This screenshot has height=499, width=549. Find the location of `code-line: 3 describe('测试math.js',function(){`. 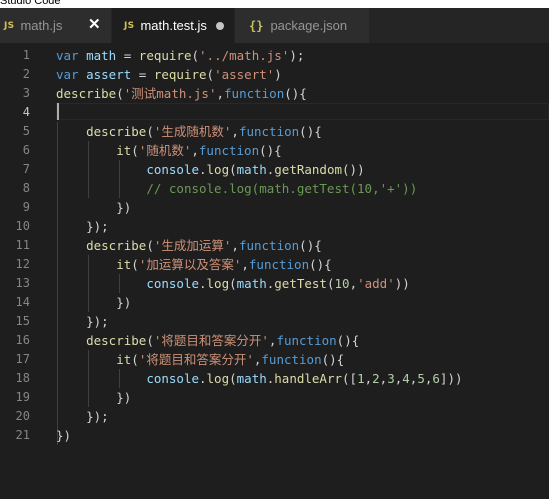

code-line: 3 describe('测试math.js',function(){ is located at coordinates (274, 93).